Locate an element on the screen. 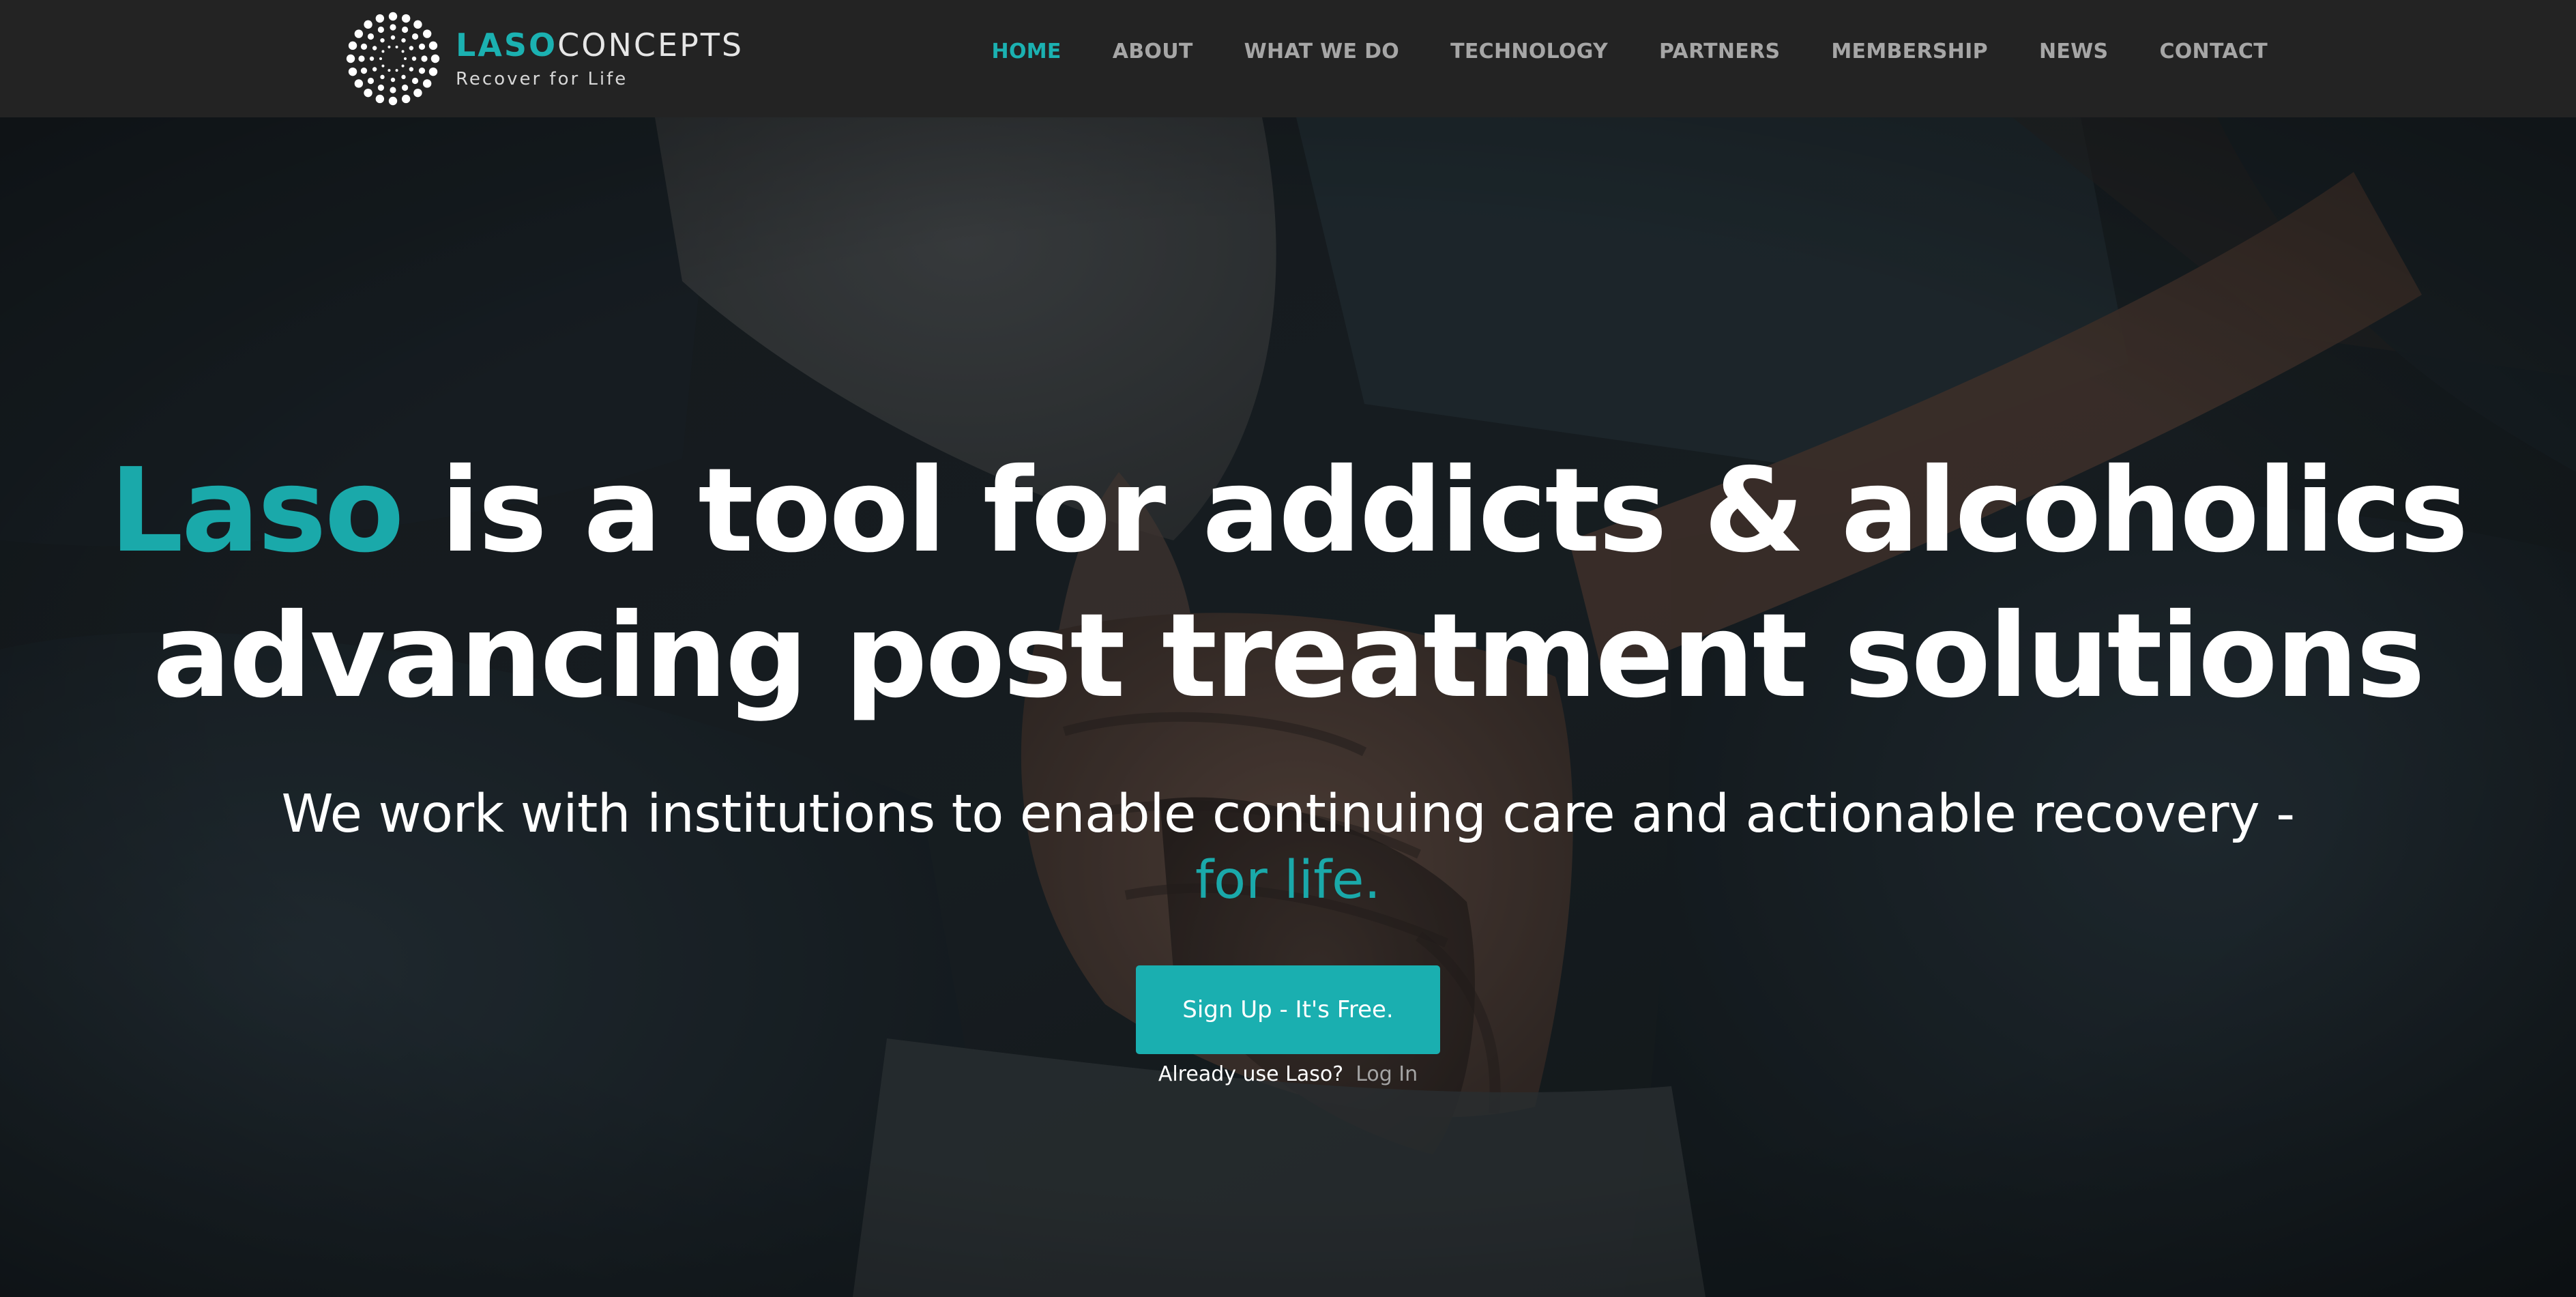  brand-name: LASOCONCEPTS is located at coordinates (600, 45).